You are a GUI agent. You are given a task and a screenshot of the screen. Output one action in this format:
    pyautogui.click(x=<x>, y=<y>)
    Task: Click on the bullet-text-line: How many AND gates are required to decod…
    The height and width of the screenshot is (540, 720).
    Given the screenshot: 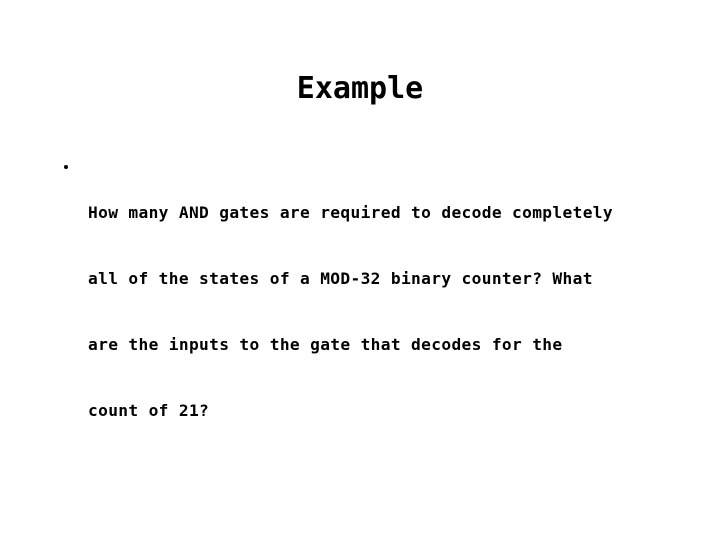 What is the action you would take?
    pyautogui.click(x=350, y=212)
    